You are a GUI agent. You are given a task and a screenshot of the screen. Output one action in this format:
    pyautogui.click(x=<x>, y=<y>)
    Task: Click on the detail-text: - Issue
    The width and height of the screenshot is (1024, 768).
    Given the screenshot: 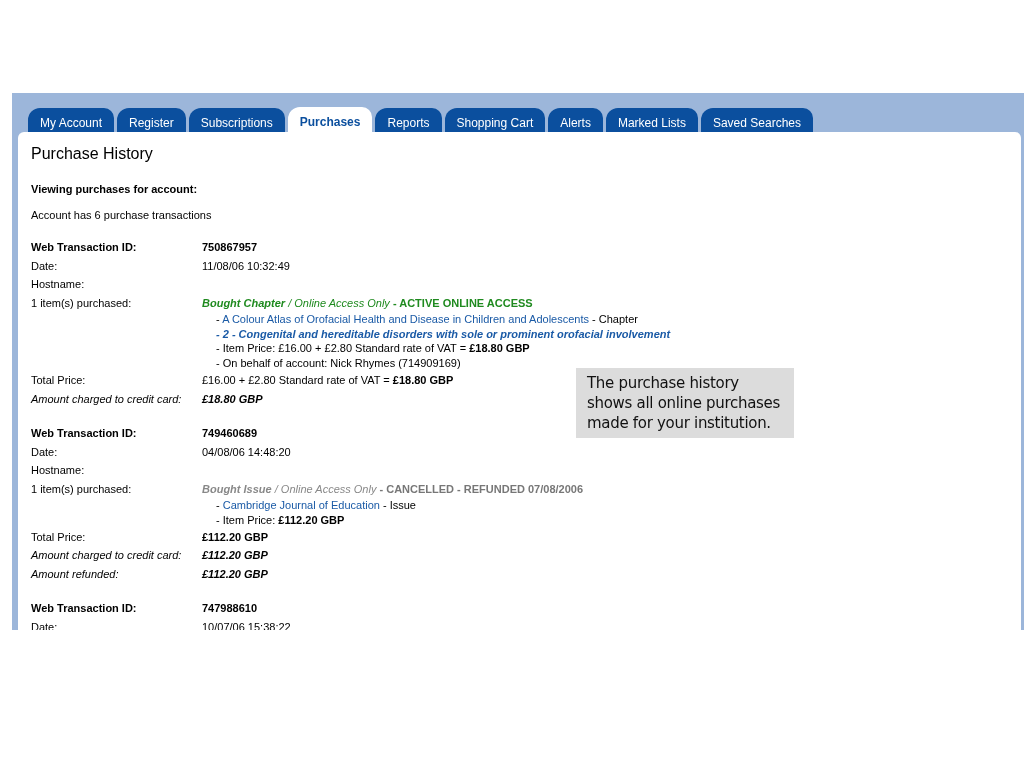 What is the action you would take?
    pyautogui.click(x=399, y=504)
    